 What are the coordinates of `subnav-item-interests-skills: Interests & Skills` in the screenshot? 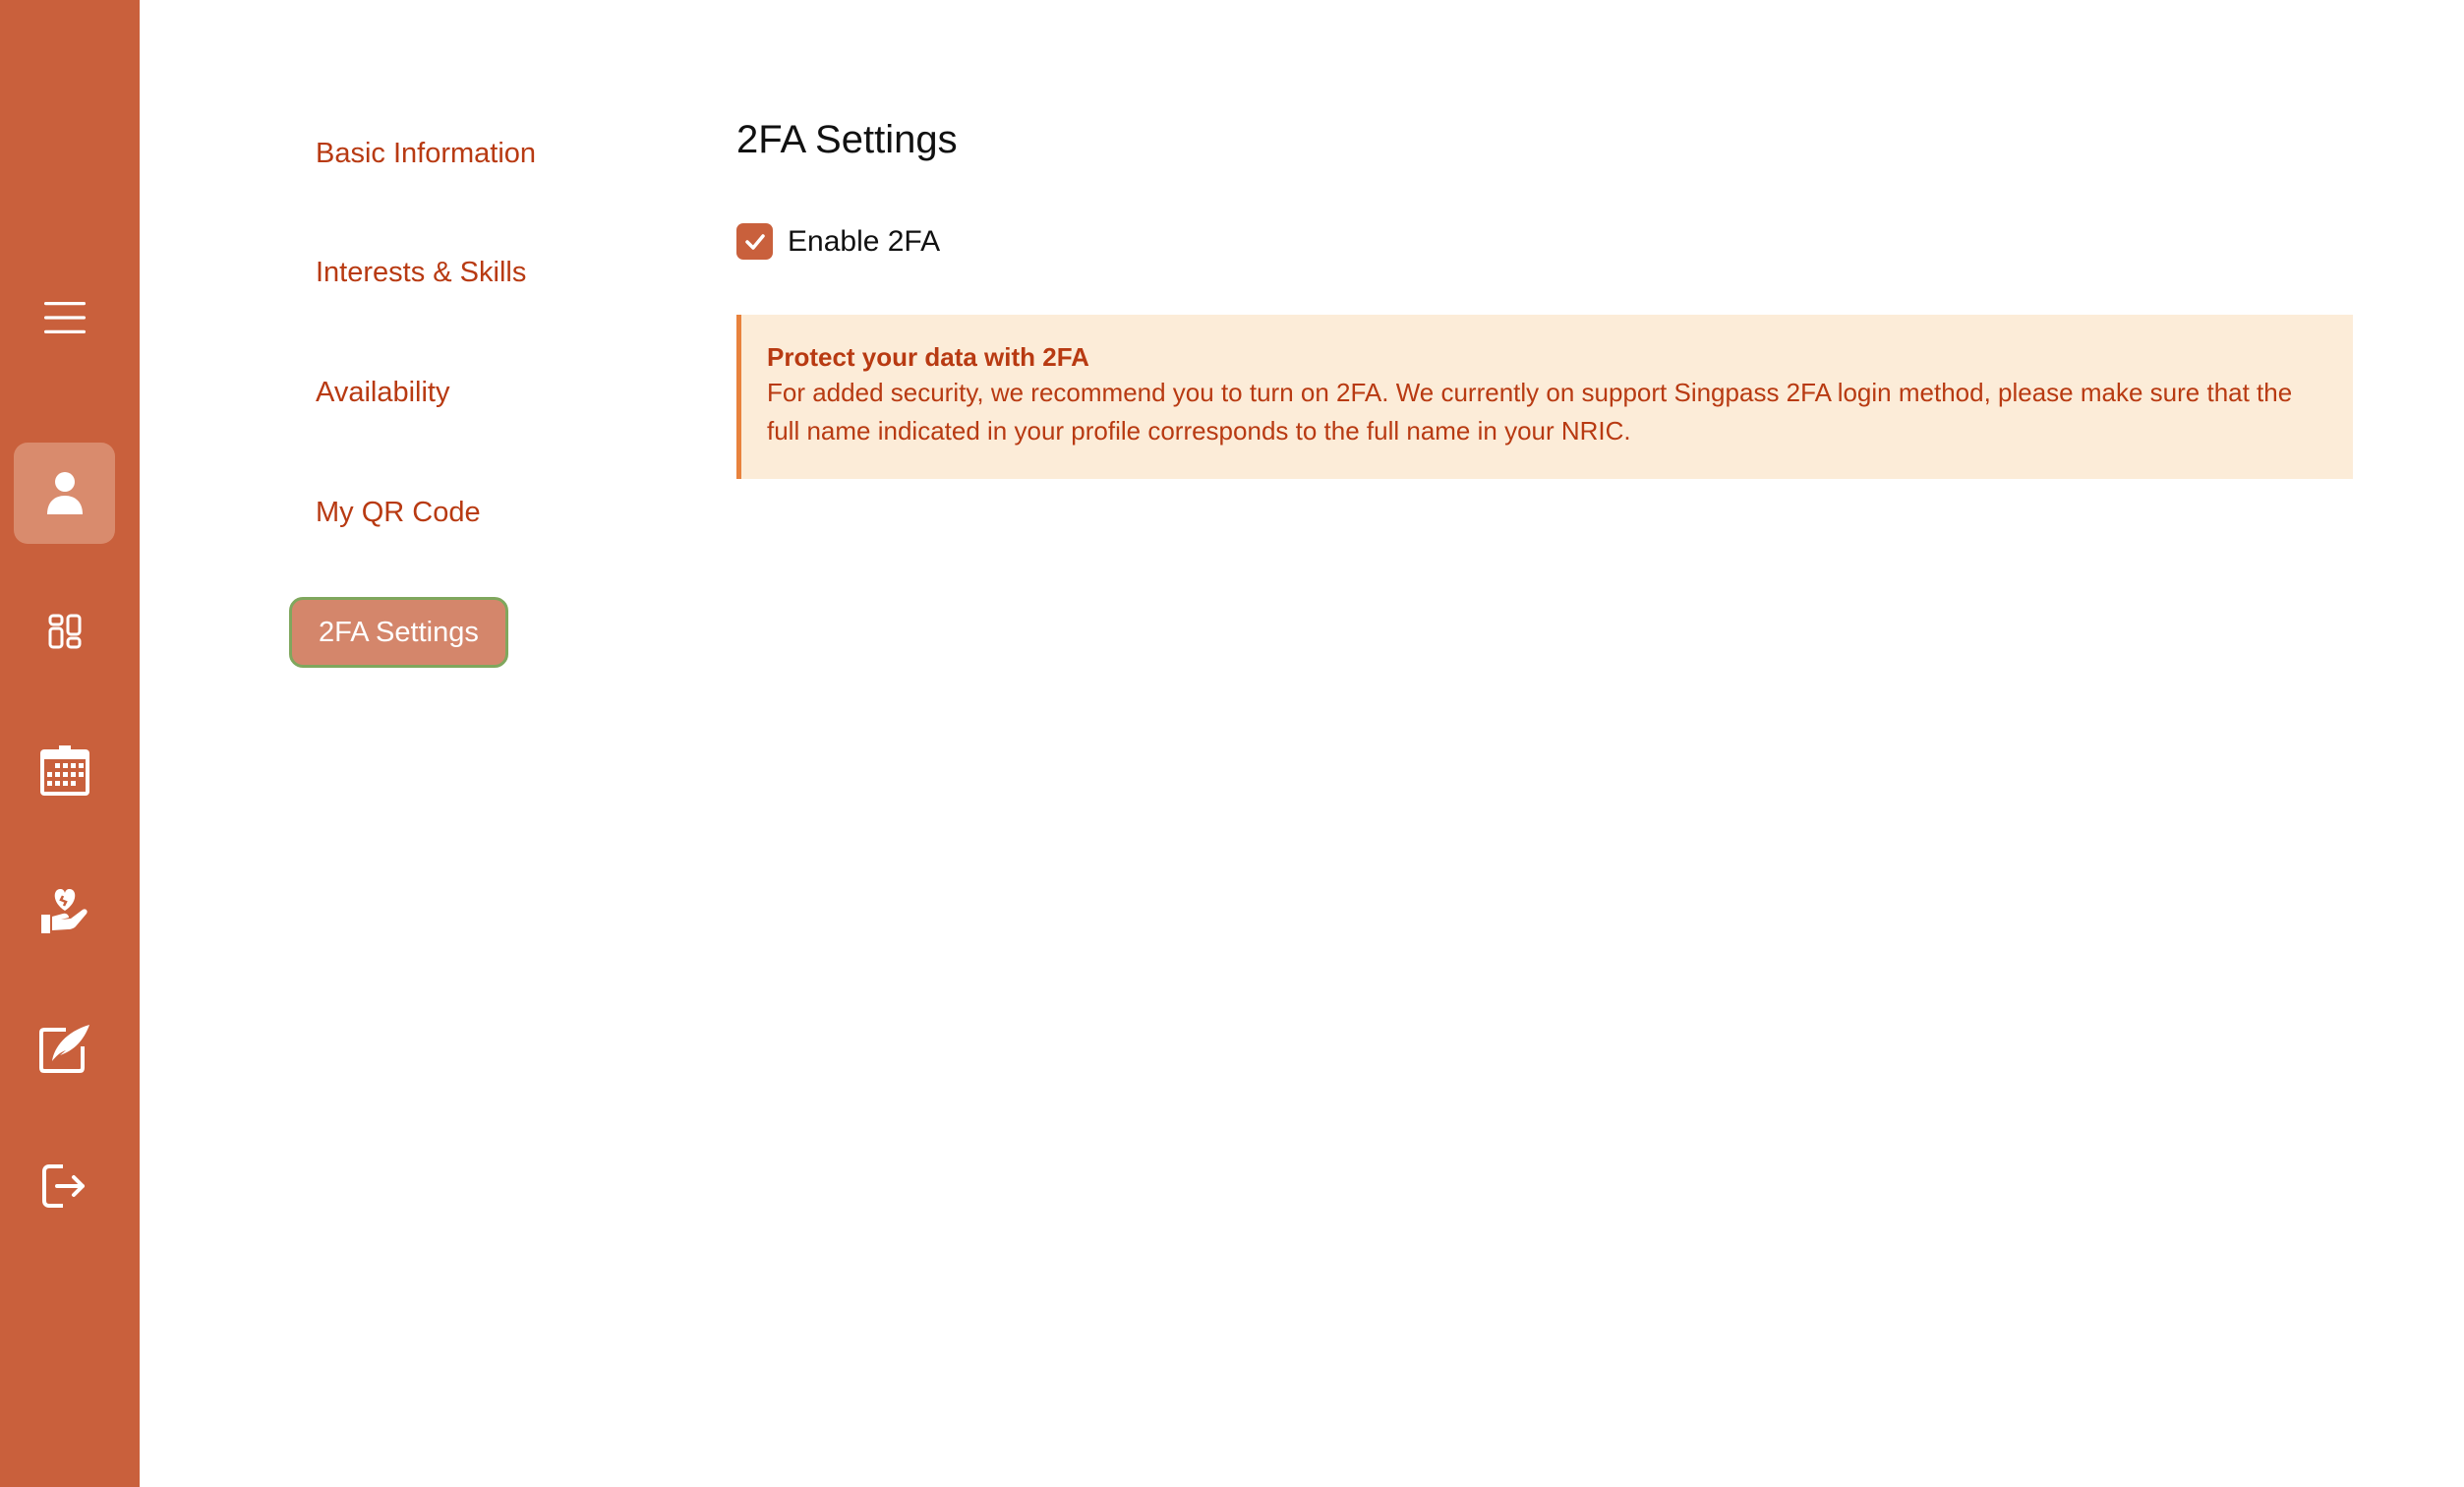 It's located at (421, 273).